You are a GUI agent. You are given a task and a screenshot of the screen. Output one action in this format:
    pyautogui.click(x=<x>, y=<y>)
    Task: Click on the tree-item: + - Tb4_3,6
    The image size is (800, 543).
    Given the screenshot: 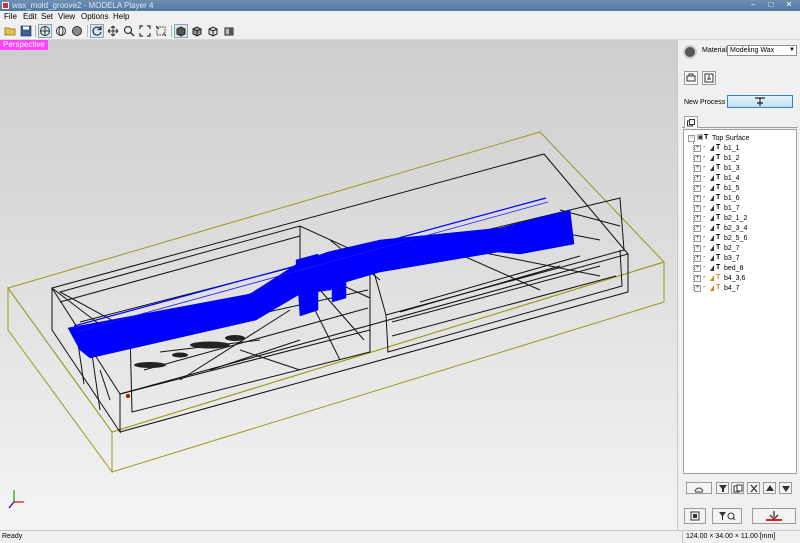 What is the action you would take?
    pyautogui.click(x=719, y=278)
    